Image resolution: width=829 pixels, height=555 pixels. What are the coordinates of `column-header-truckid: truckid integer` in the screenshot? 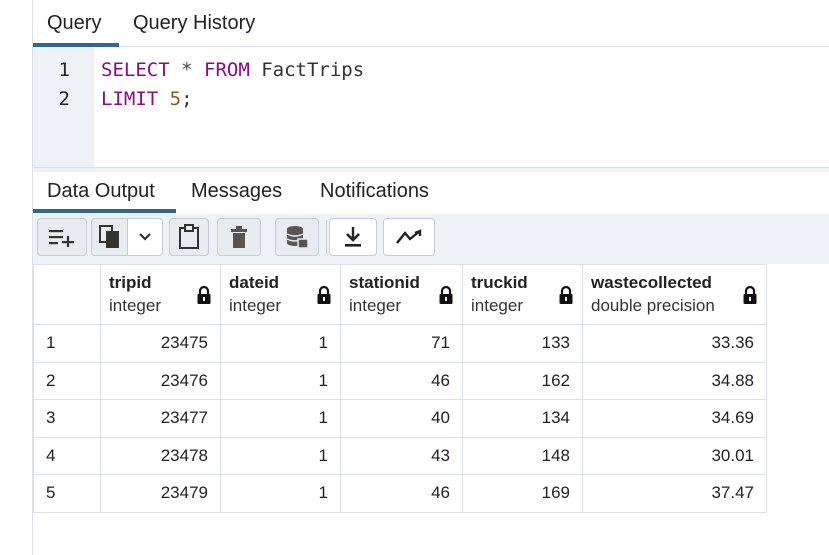 It's located at (522, 294).